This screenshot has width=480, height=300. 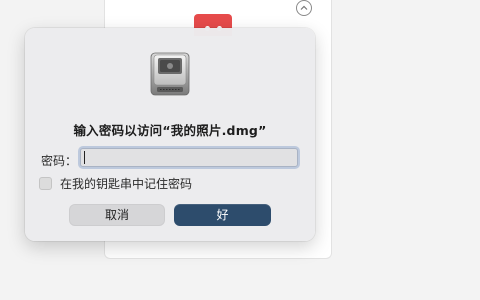 What do you see at coordinates (304, 8) in the screenshot?
I see `chevron-up-icon` at bounding box center [304, 8].